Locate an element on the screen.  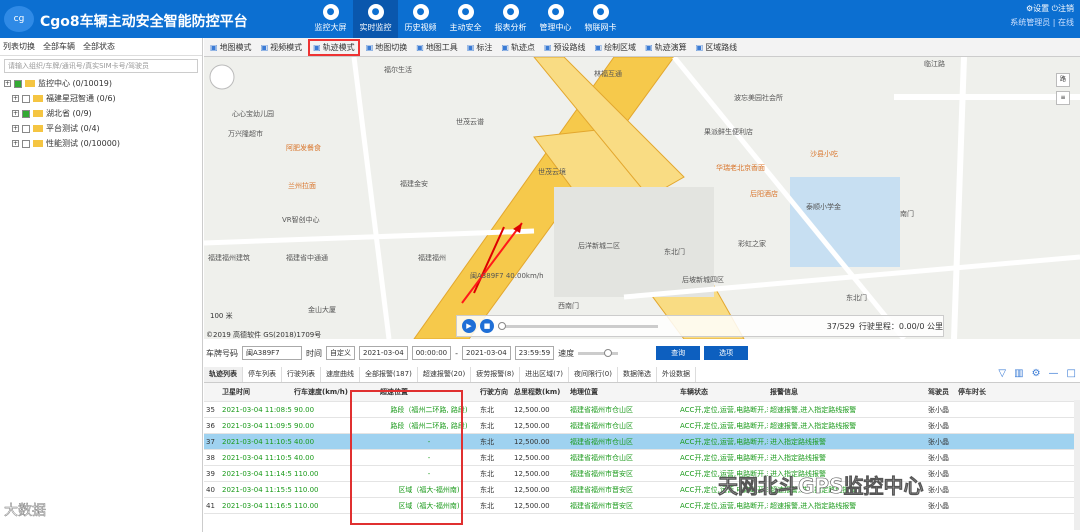
map-tool-2: ▣ 轨迹模式 is located at coordinates (334, 47).